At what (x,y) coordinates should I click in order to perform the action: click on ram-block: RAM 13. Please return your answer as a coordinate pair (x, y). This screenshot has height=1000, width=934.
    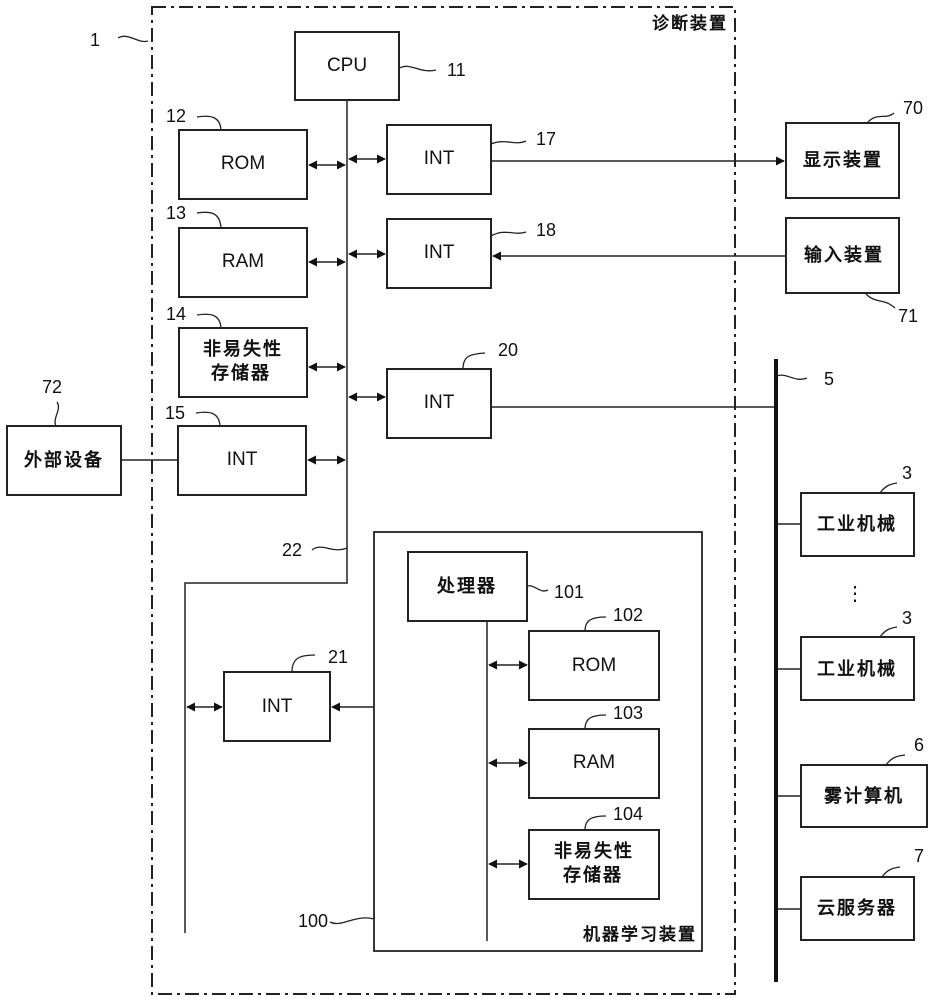
    Looking at the image, I should click on (256, 250).